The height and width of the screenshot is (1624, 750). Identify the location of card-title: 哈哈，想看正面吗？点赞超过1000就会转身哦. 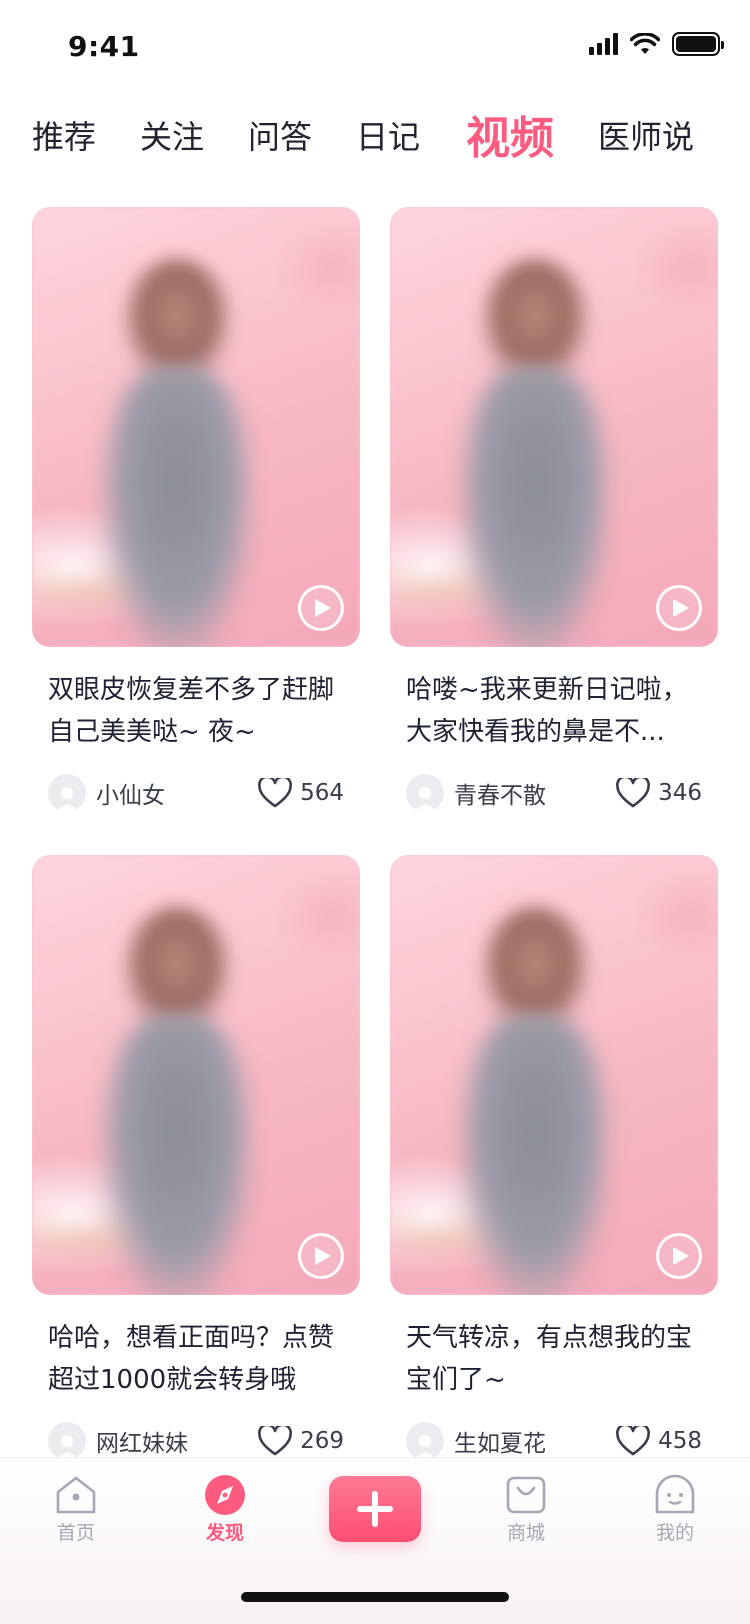
(196, 1359).